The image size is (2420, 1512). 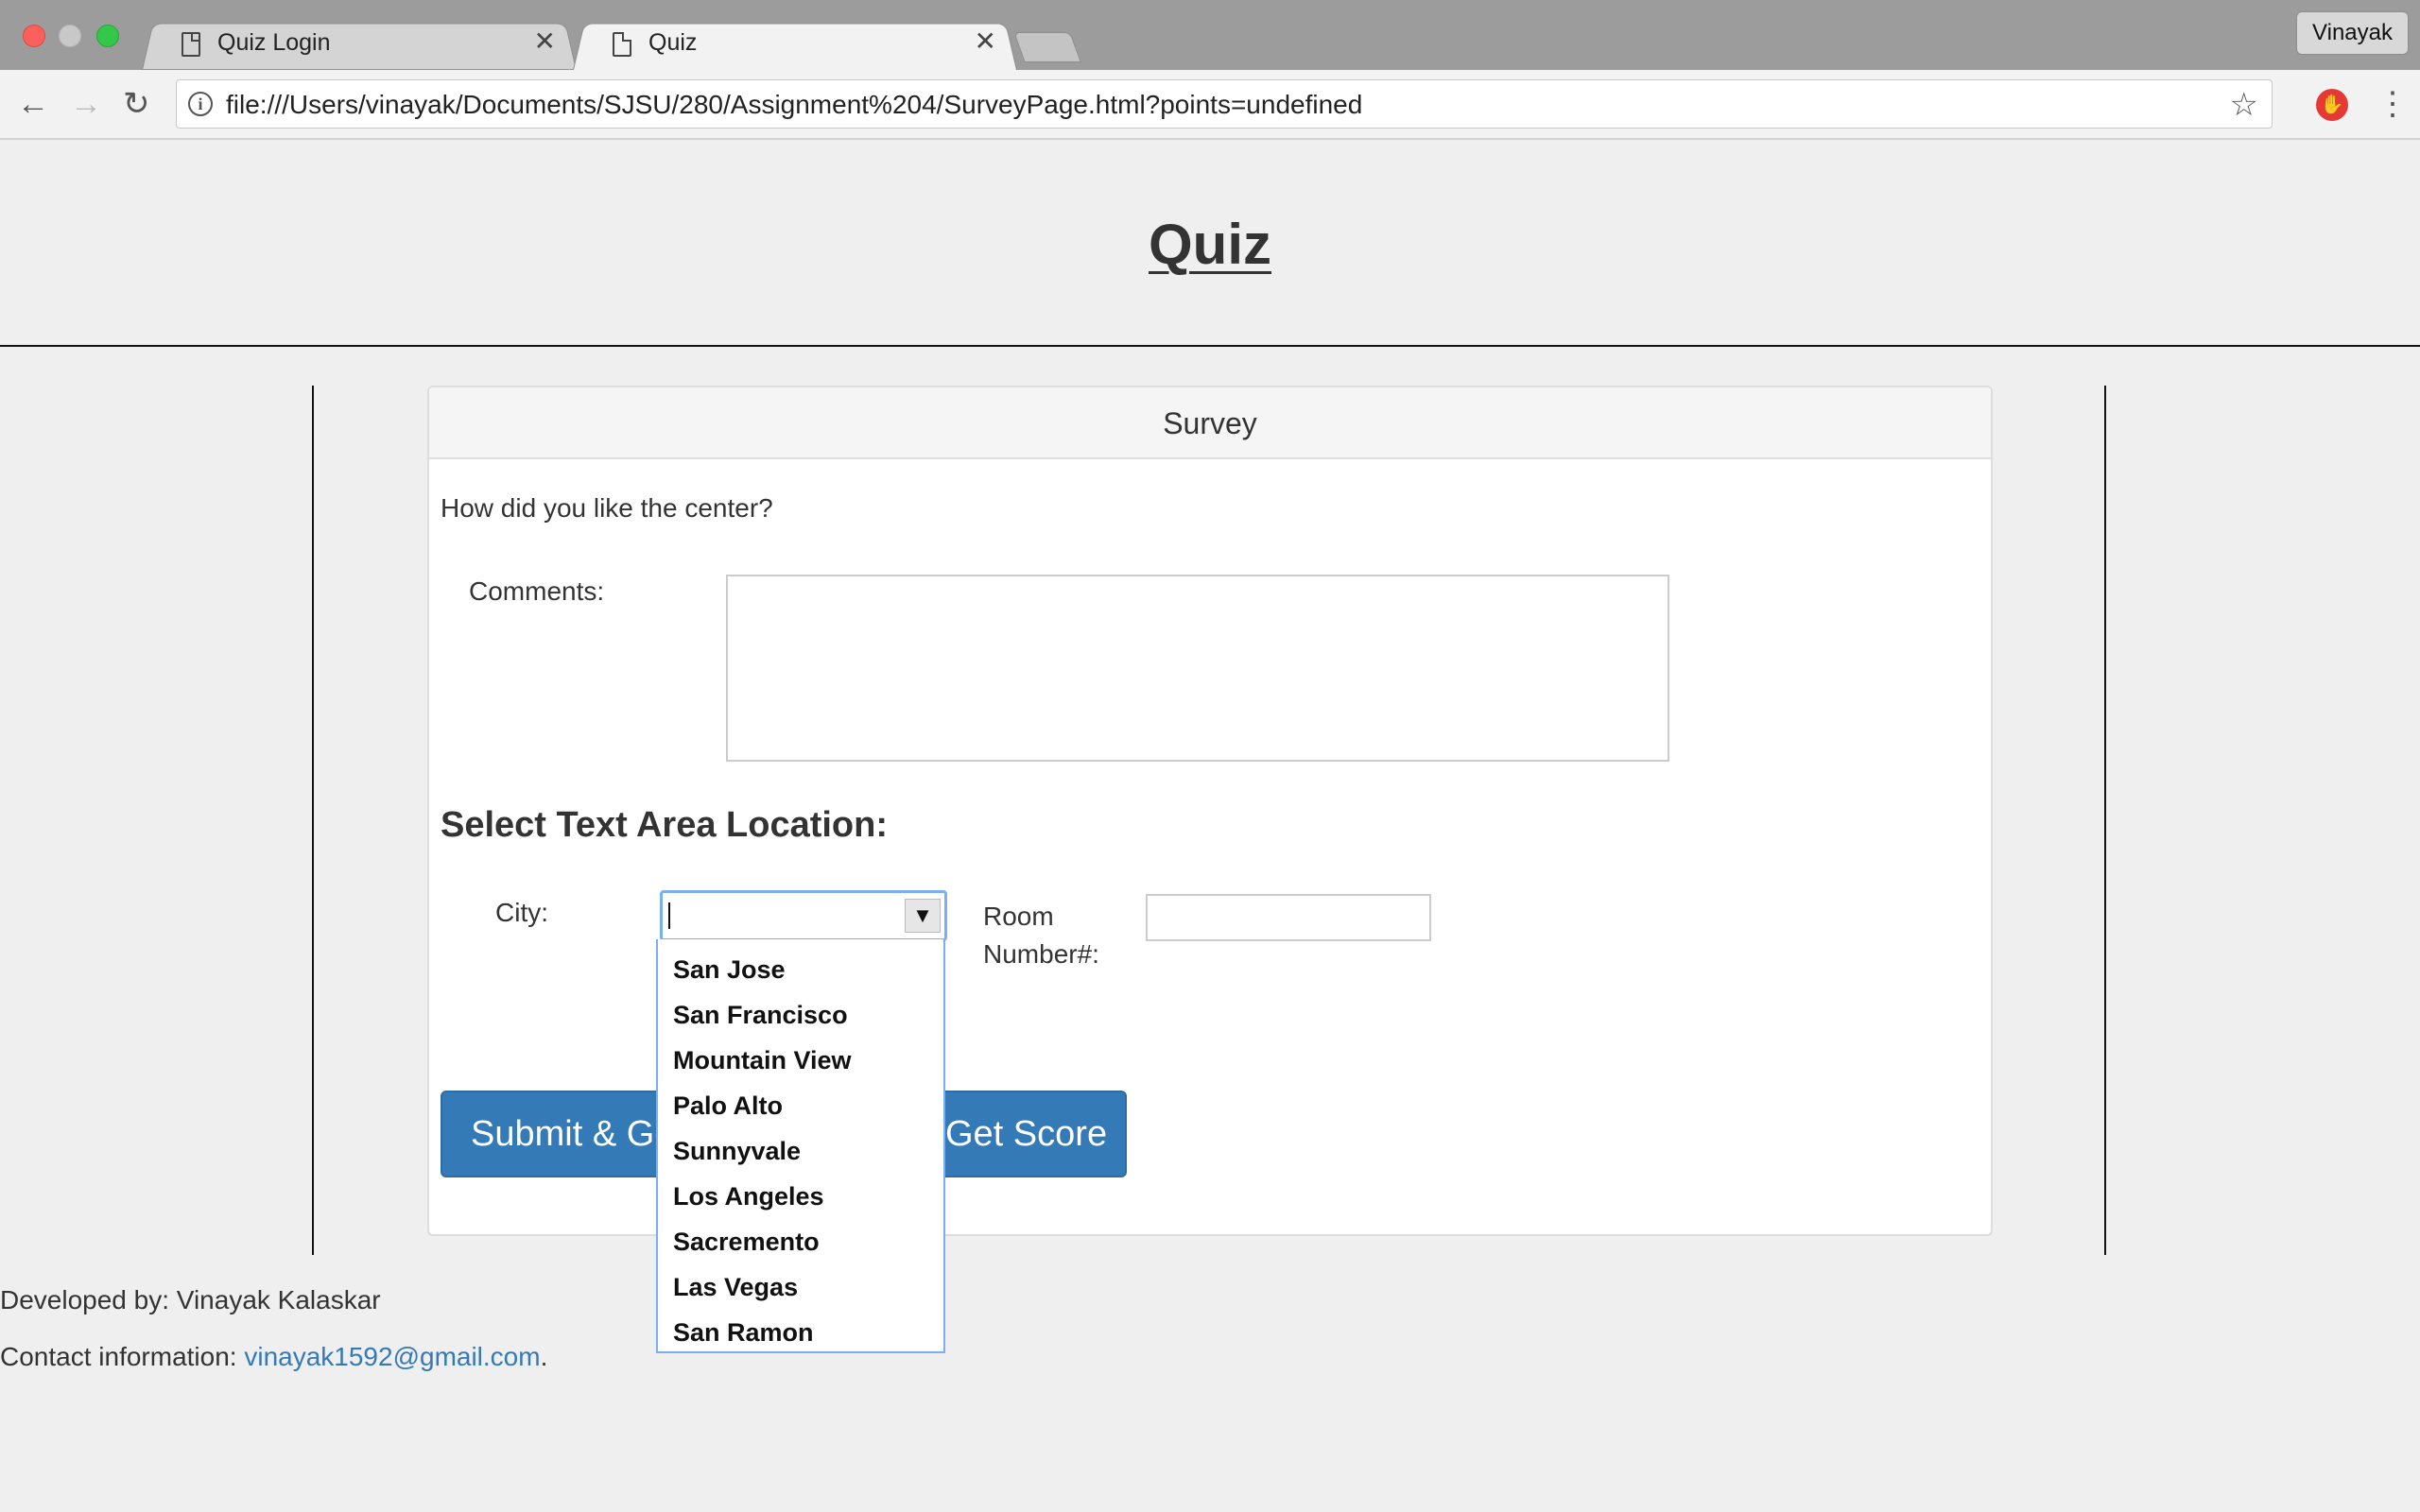 I want to click on kebab-menu-icon: ⋮, so click(x=2393, y=104).